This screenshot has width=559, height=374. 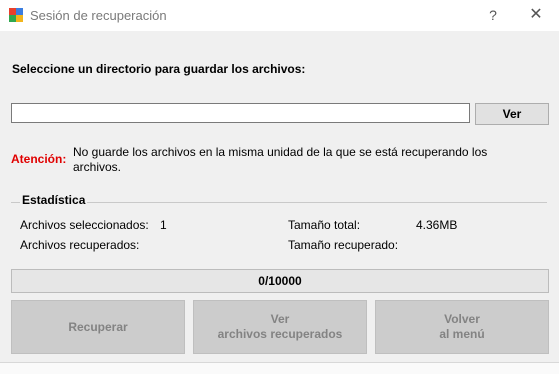 I want to click on back-button-line1: Volver, so click(x=462, y=319).